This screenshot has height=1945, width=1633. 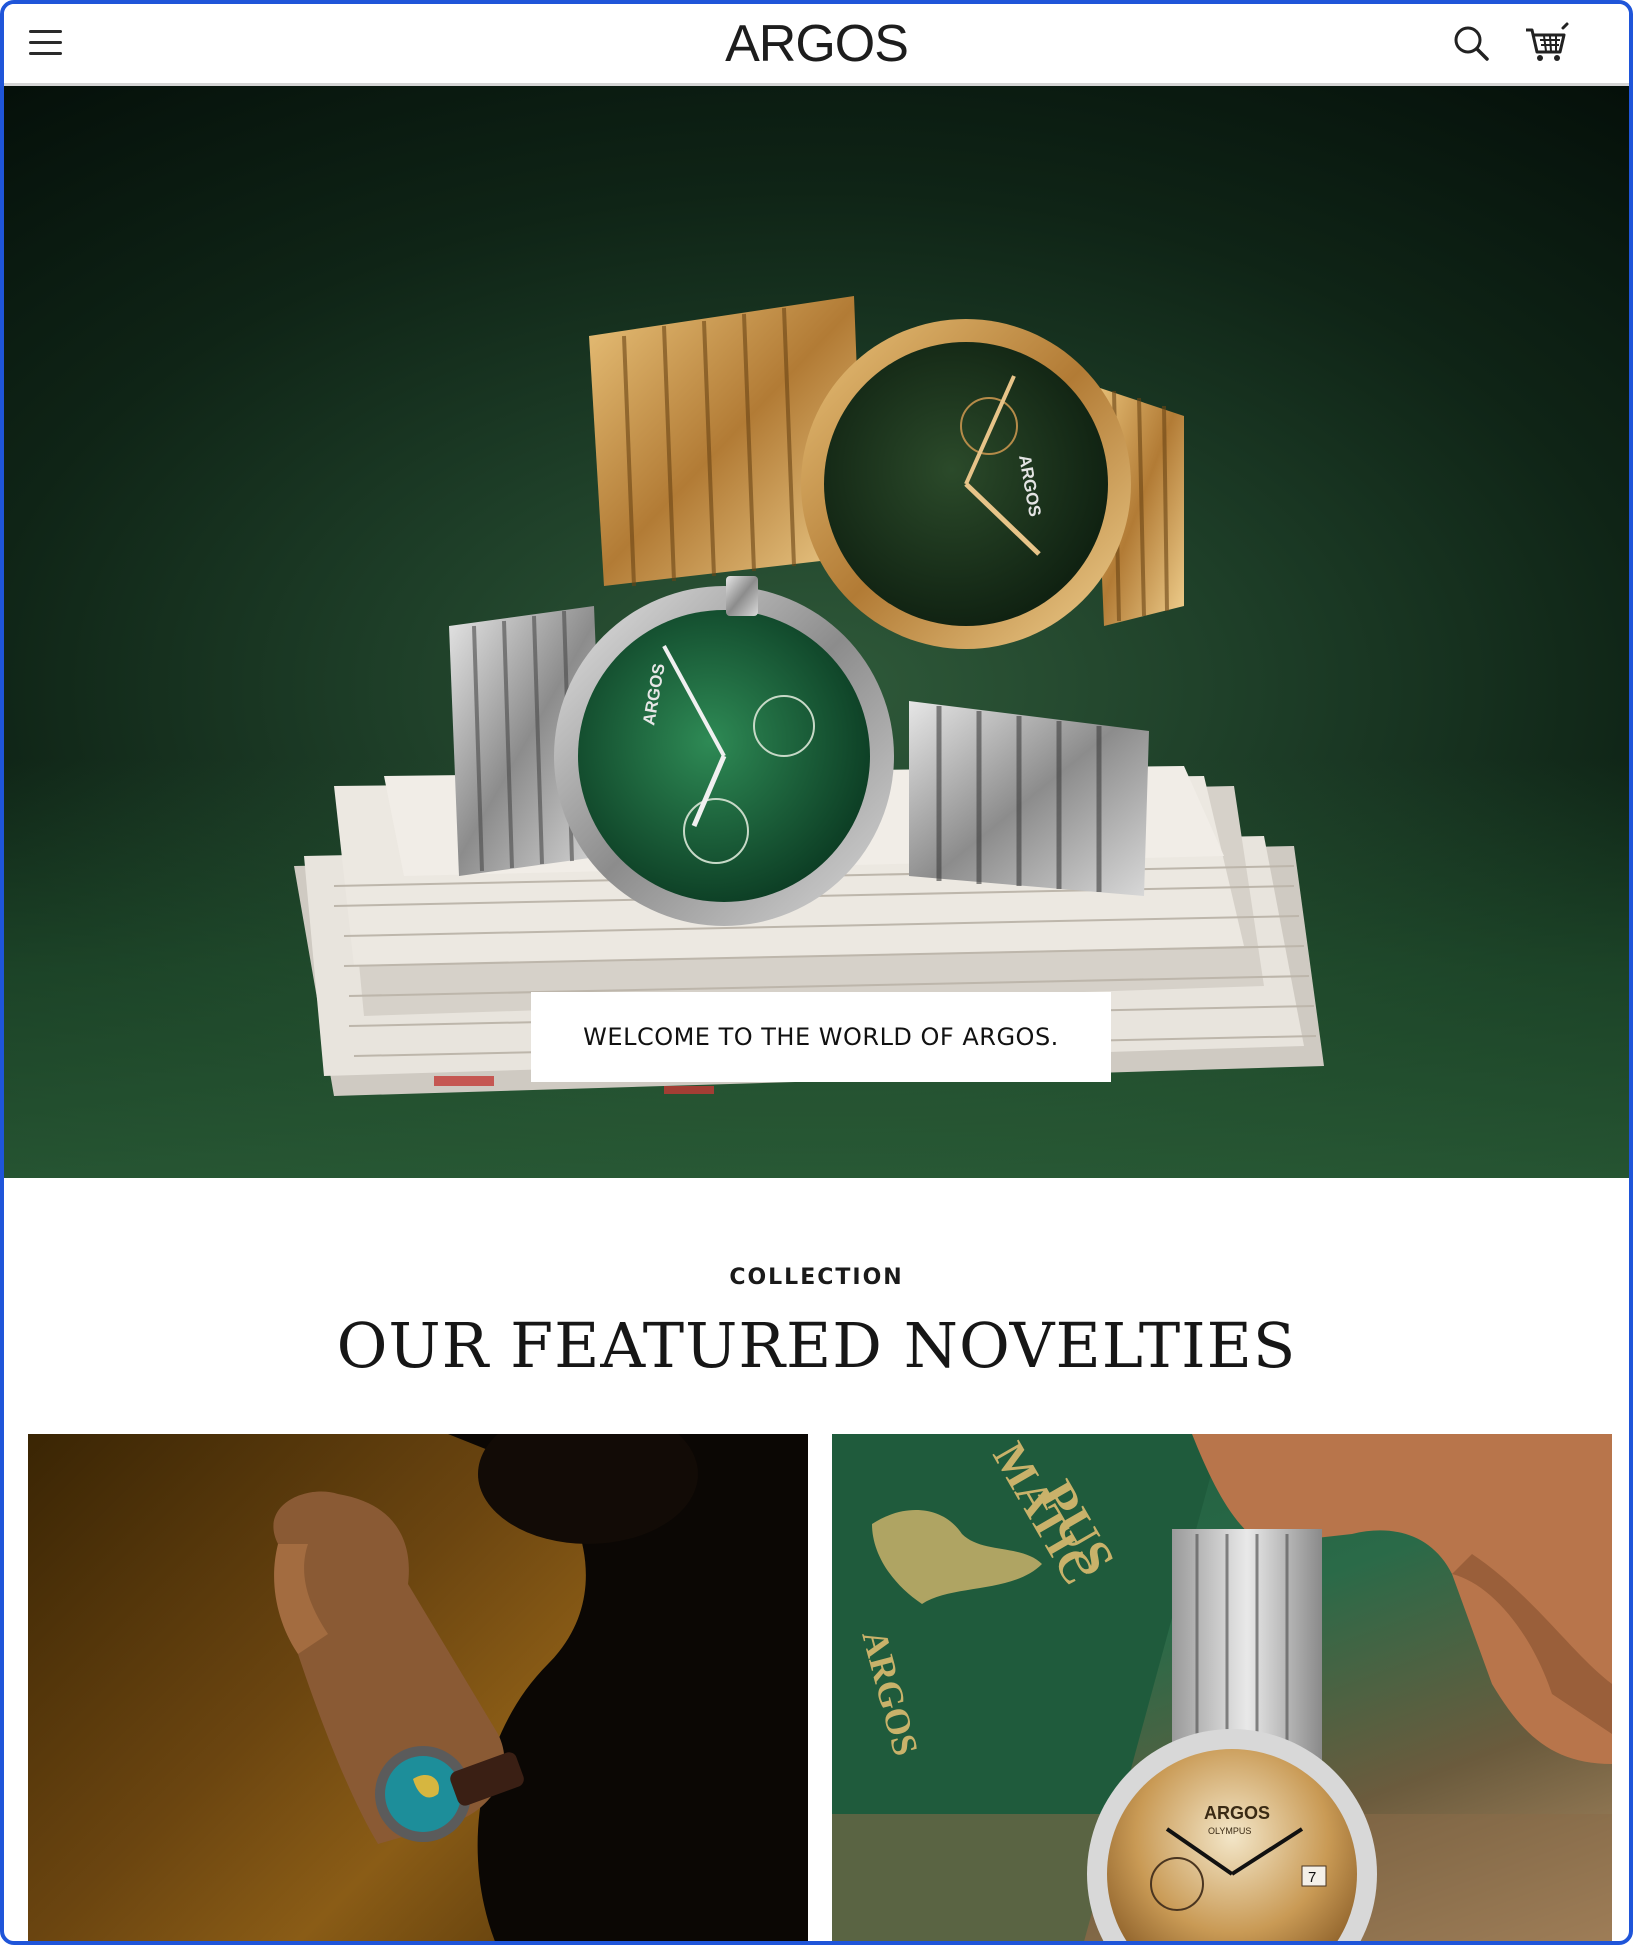 I want to click on right-watch-model: OLYMPUS, so click(x=1229, y=1831).